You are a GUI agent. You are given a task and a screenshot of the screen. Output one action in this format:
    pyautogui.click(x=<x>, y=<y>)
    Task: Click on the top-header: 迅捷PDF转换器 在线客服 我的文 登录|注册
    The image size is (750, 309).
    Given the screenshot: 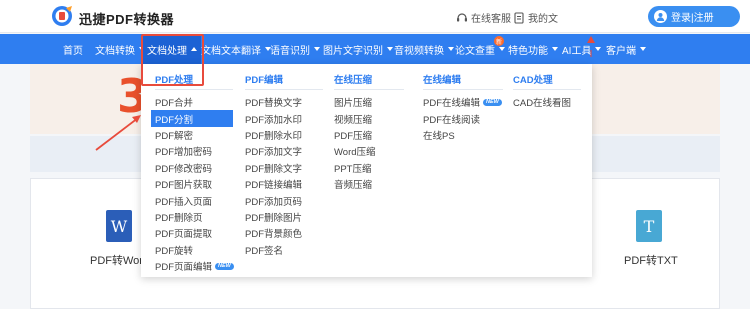 What is the action you would take?
    pyautogui.click(x=375, y=16)
    